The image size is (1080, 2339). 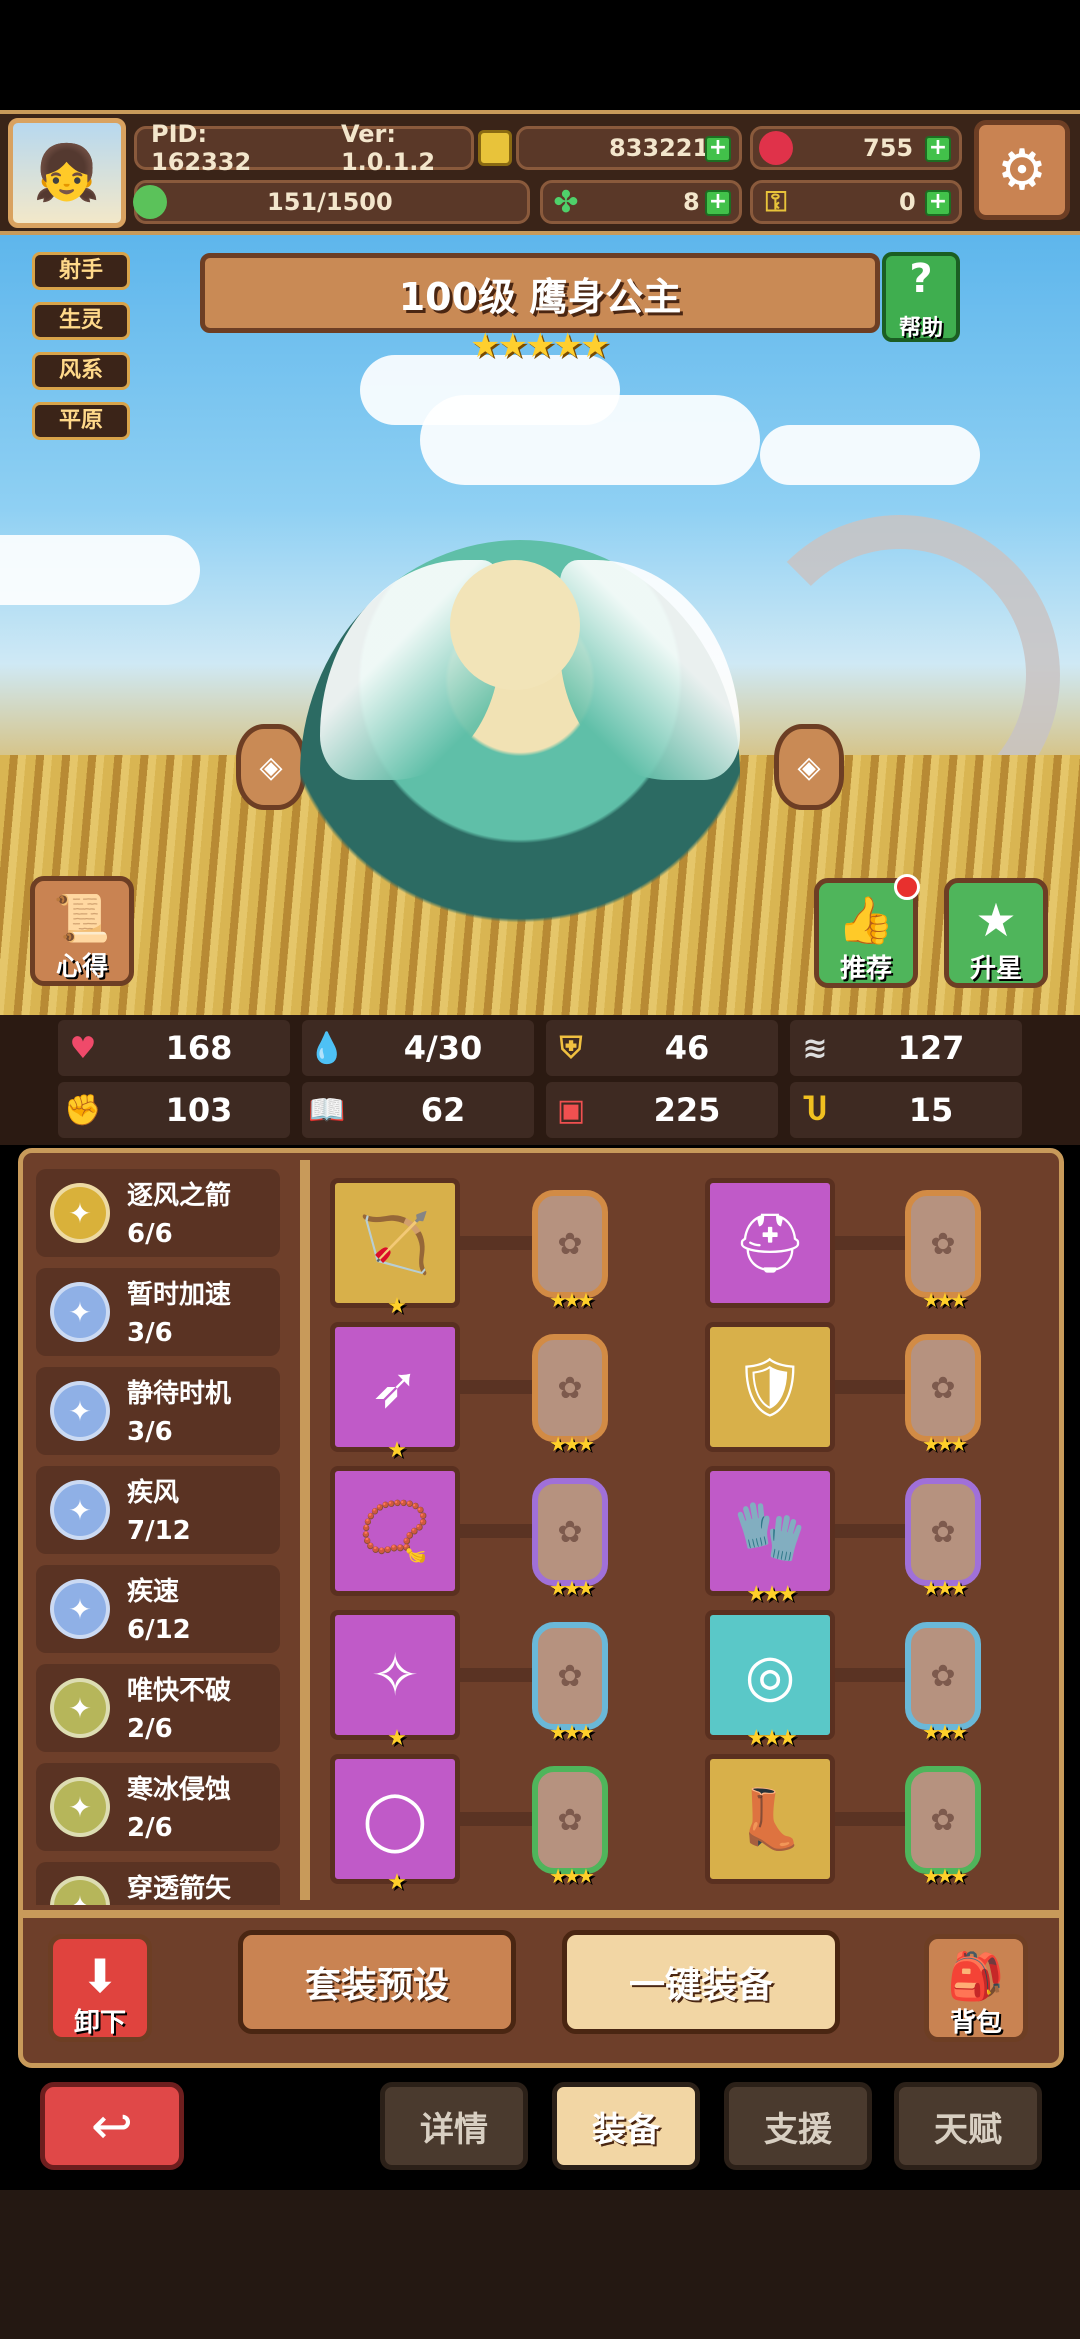 I want to click on preset-button: 套装预设, so click(x=377, y=1982).